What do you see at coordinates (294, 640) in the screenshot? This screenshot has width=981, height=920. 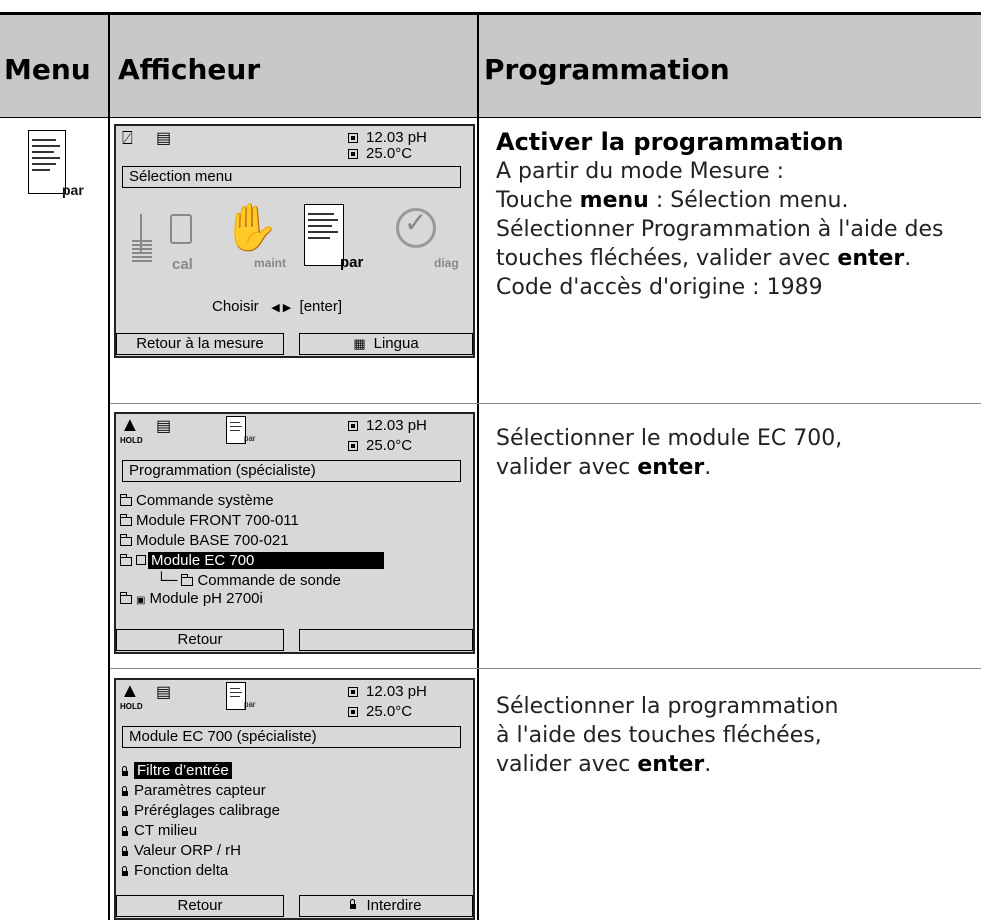 I see `softkey-bar: Retour` at bounding box center [294, 640].